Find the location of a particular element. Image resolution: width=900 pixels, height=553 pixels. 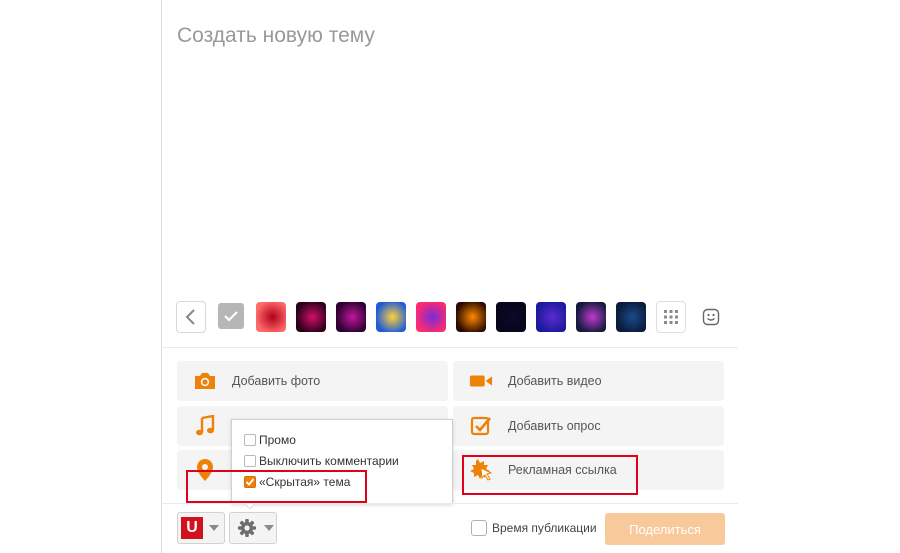

divider is located at coordinates (449, 347).